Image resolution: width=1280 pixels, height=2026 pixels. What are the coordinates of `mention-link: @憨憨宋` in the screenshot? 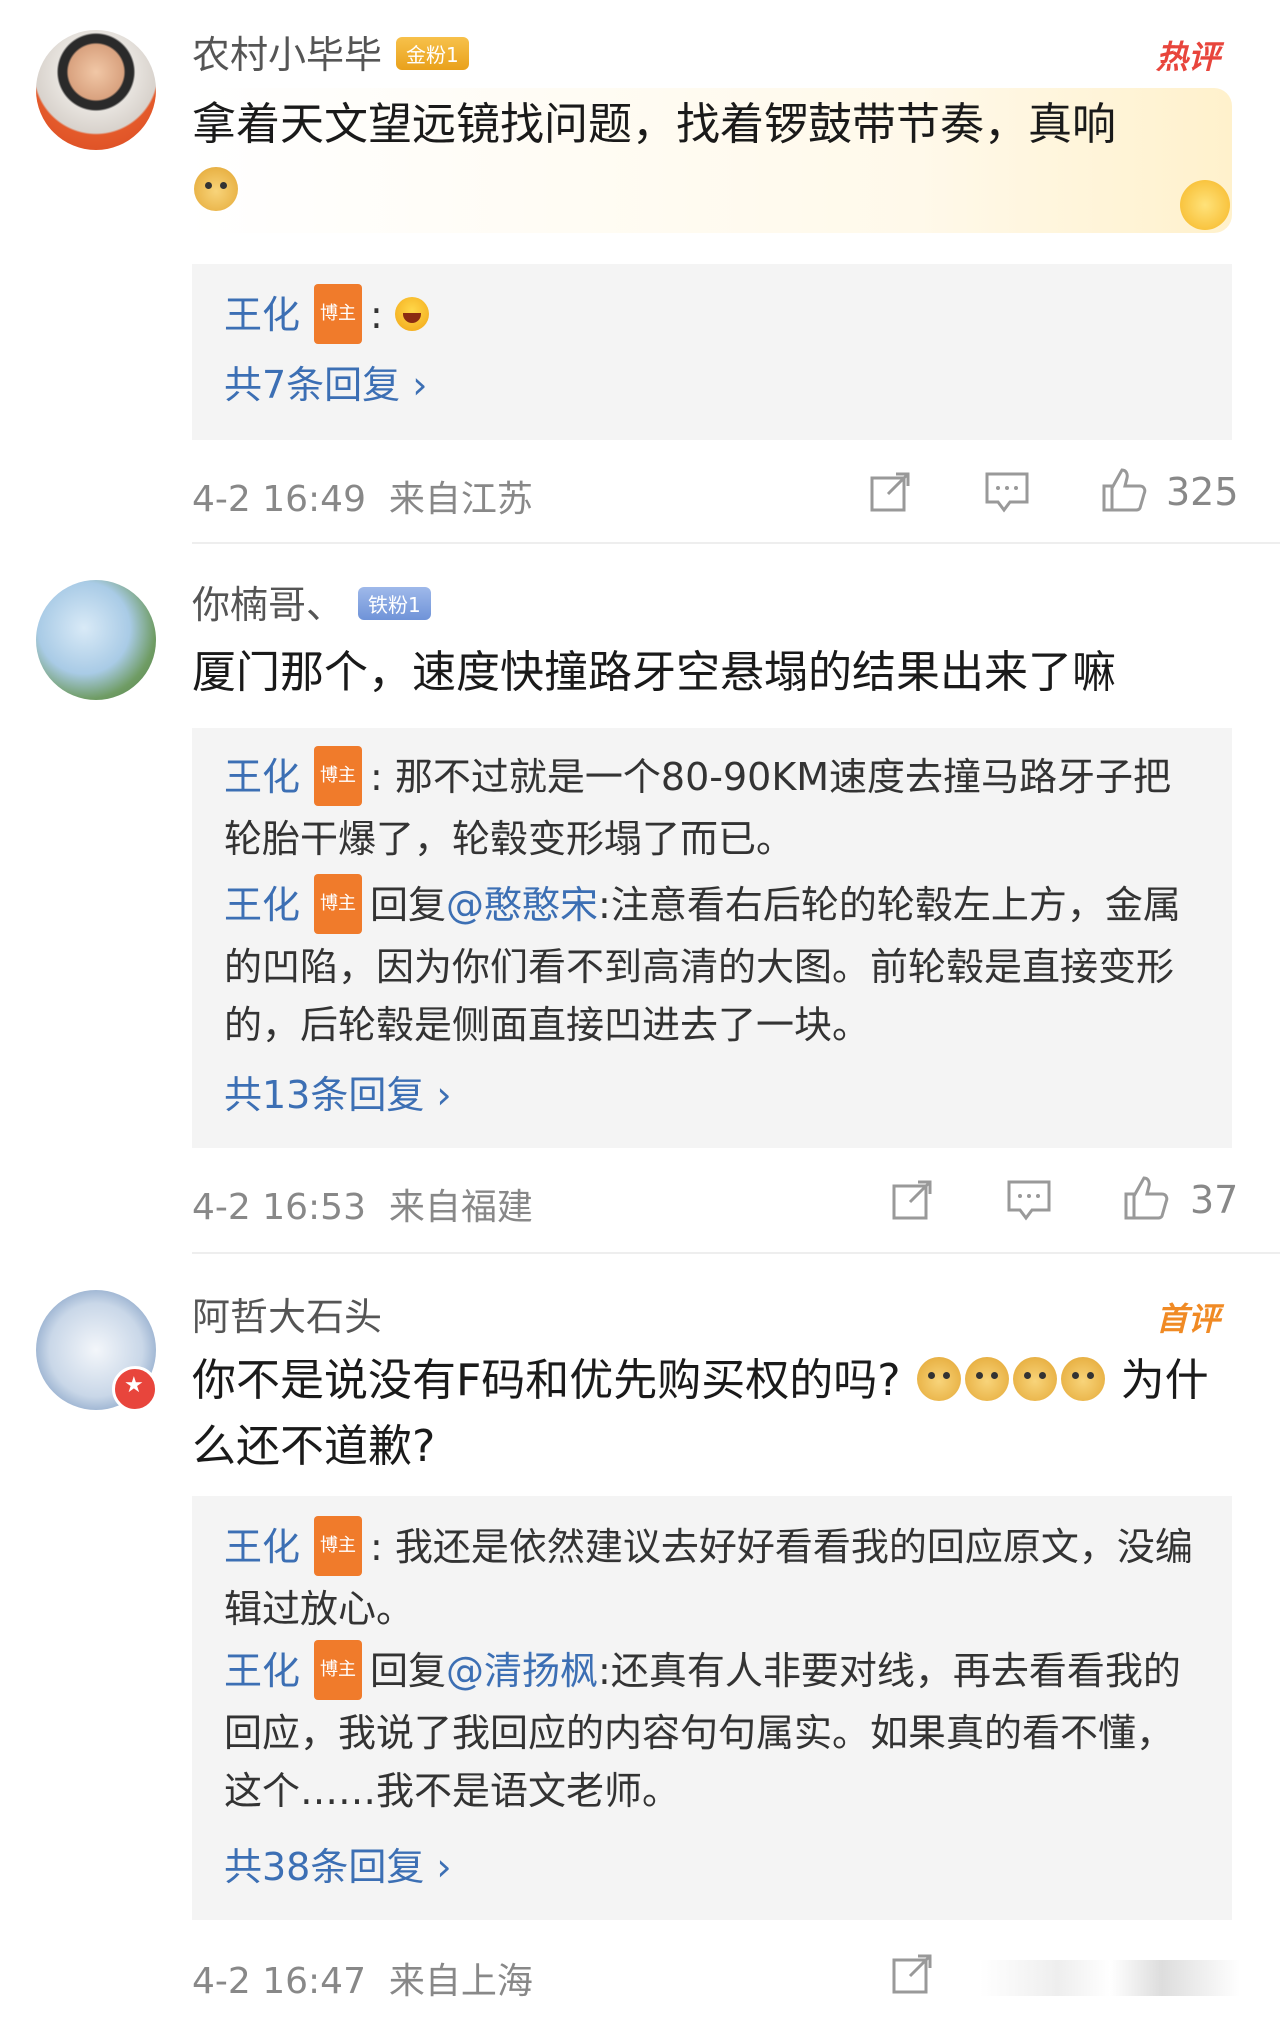 It's located at (522, 905).